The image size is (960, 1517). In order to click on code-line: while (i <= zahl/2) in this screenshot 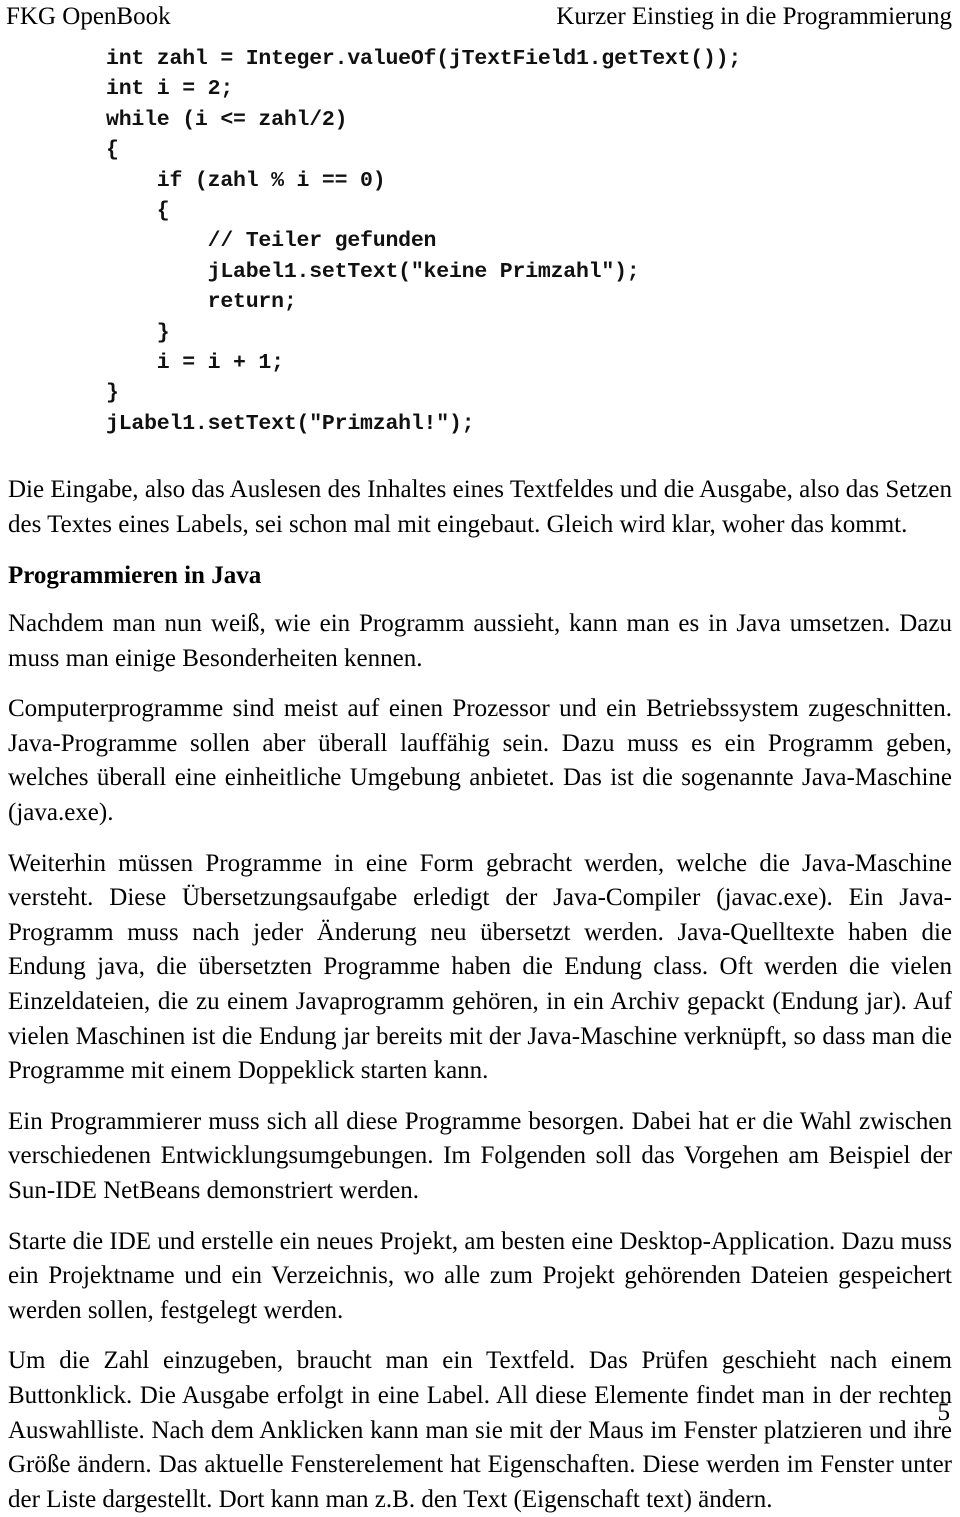, I will do `click(227, 119)`.